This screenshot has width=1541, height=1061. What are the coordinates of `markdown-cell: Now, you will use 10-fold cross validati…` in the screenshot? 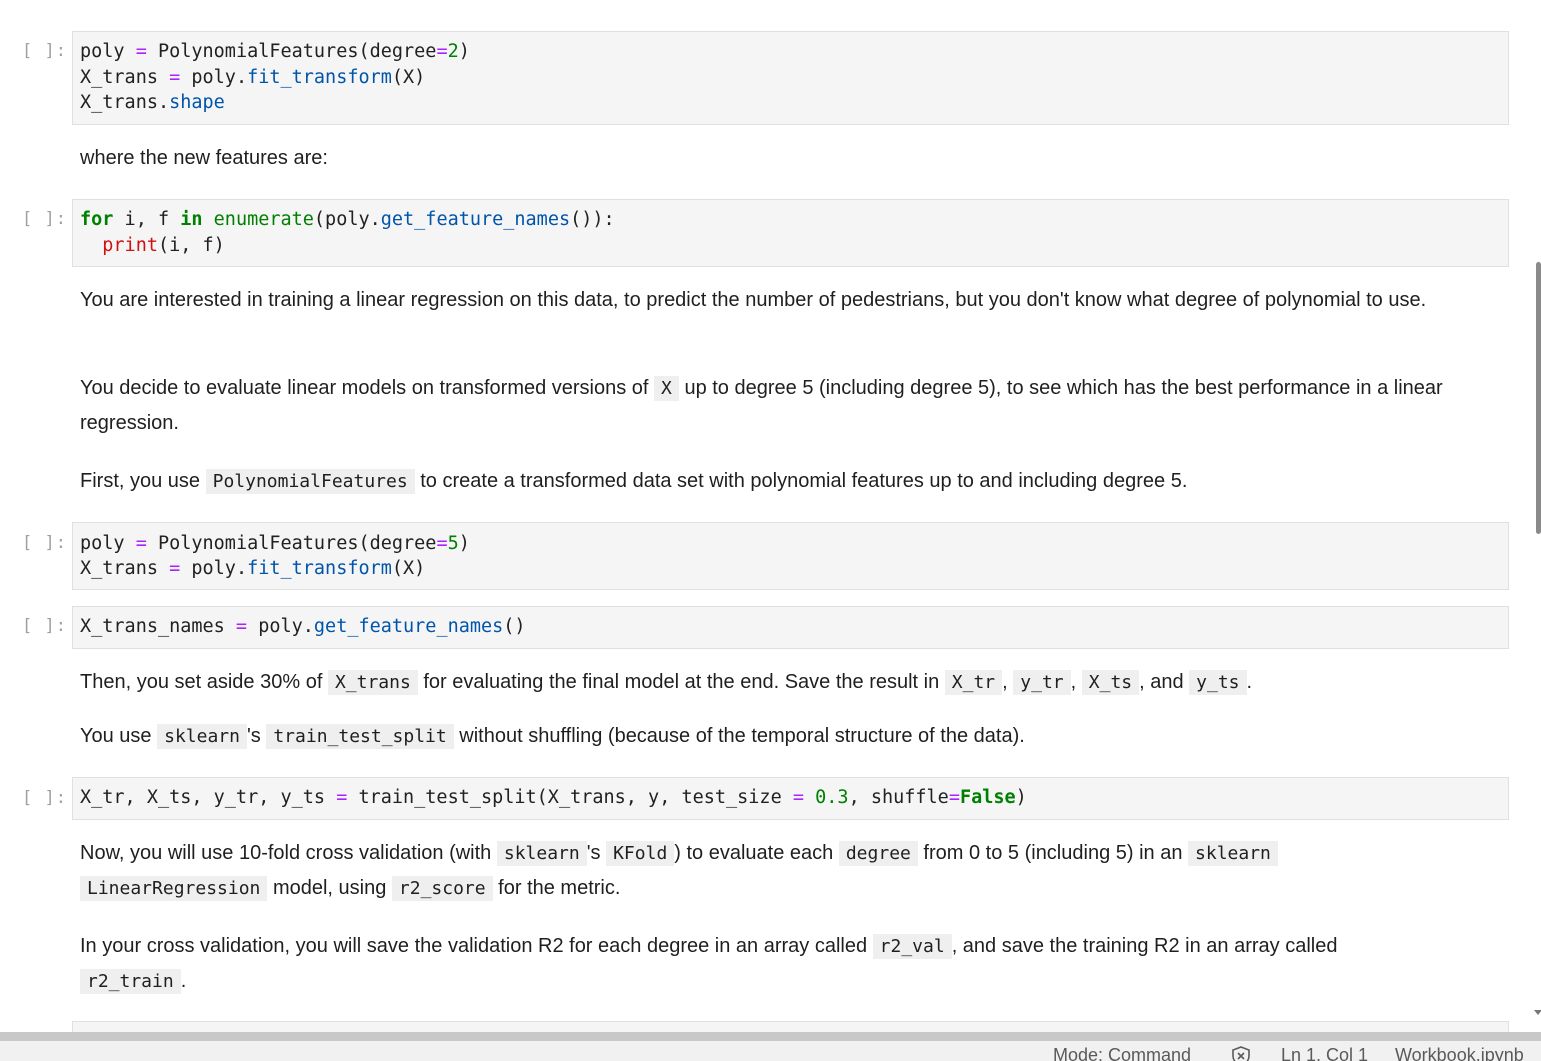 It's located at (730, 871).